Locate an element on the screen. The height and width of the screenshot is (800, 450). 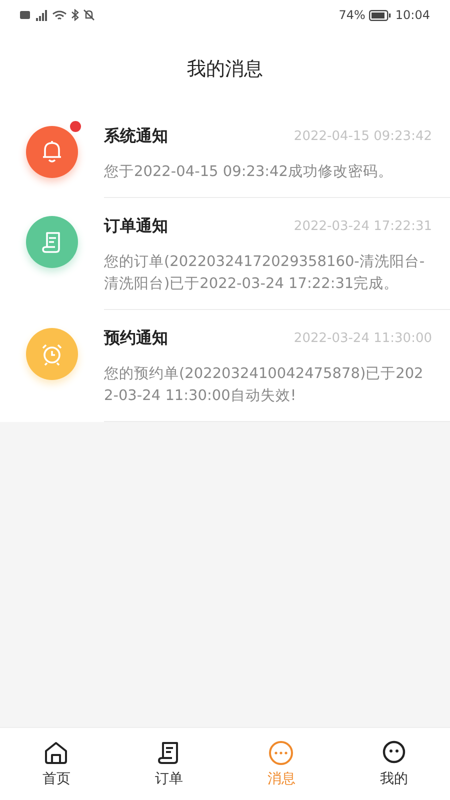
battery-percent: 74% is located at coordinates (352, 15).